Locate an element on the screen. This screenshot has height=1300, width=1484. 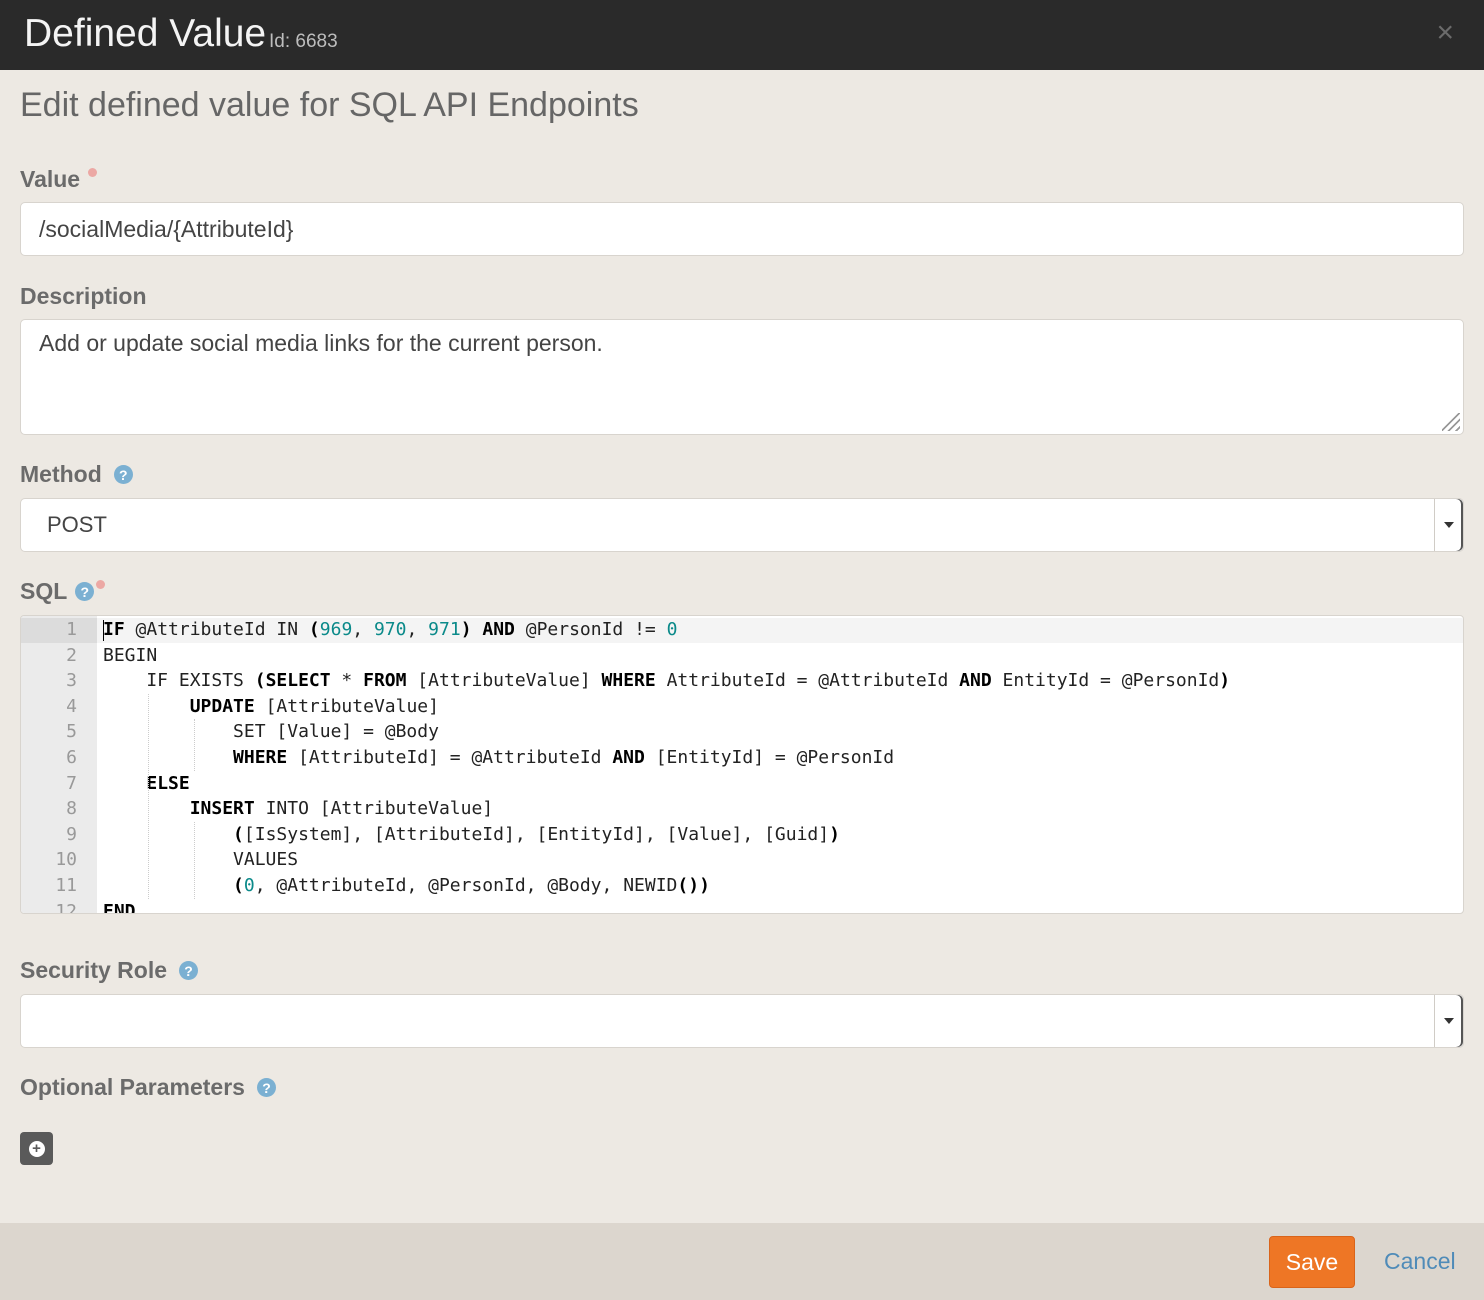
modal-header: Defined Value Id: 6683 × is located at coordinates (742, 35).